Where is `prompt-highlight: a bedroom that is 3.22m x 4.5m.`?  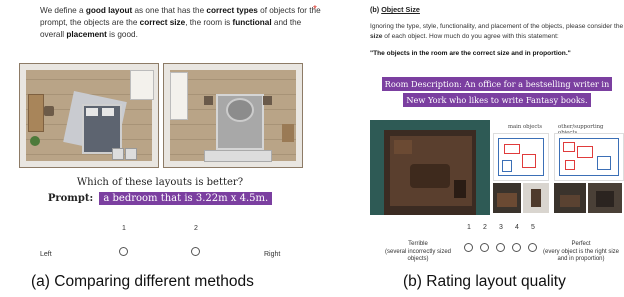
prompt-highlight: a bedroom that is 3.22m x 4.5m. is located at coordinates (186, 198).